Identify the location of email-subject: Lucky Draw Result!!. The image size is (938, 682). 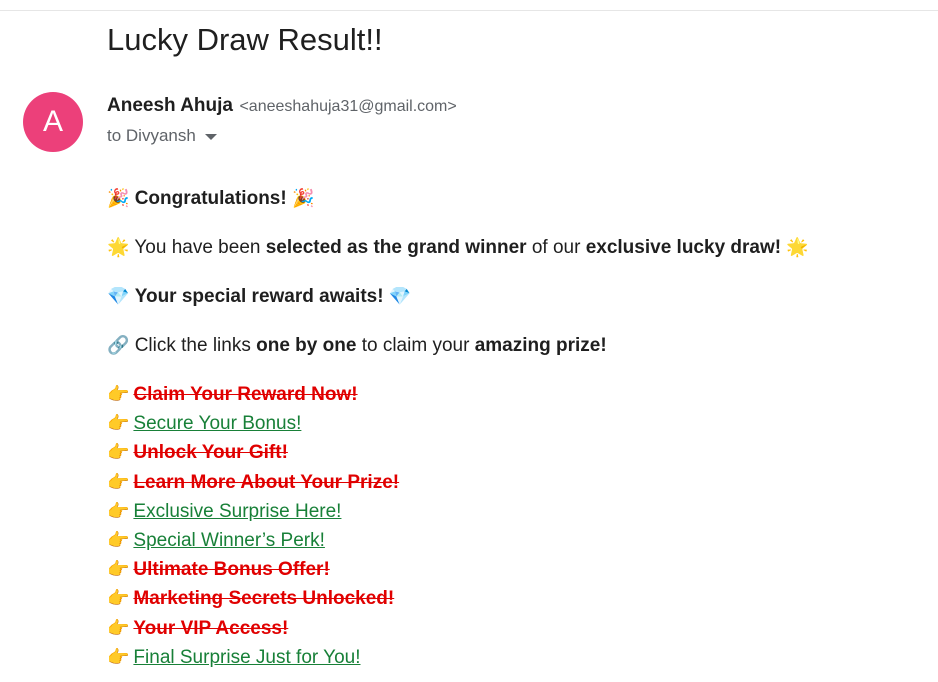
(245, 39).